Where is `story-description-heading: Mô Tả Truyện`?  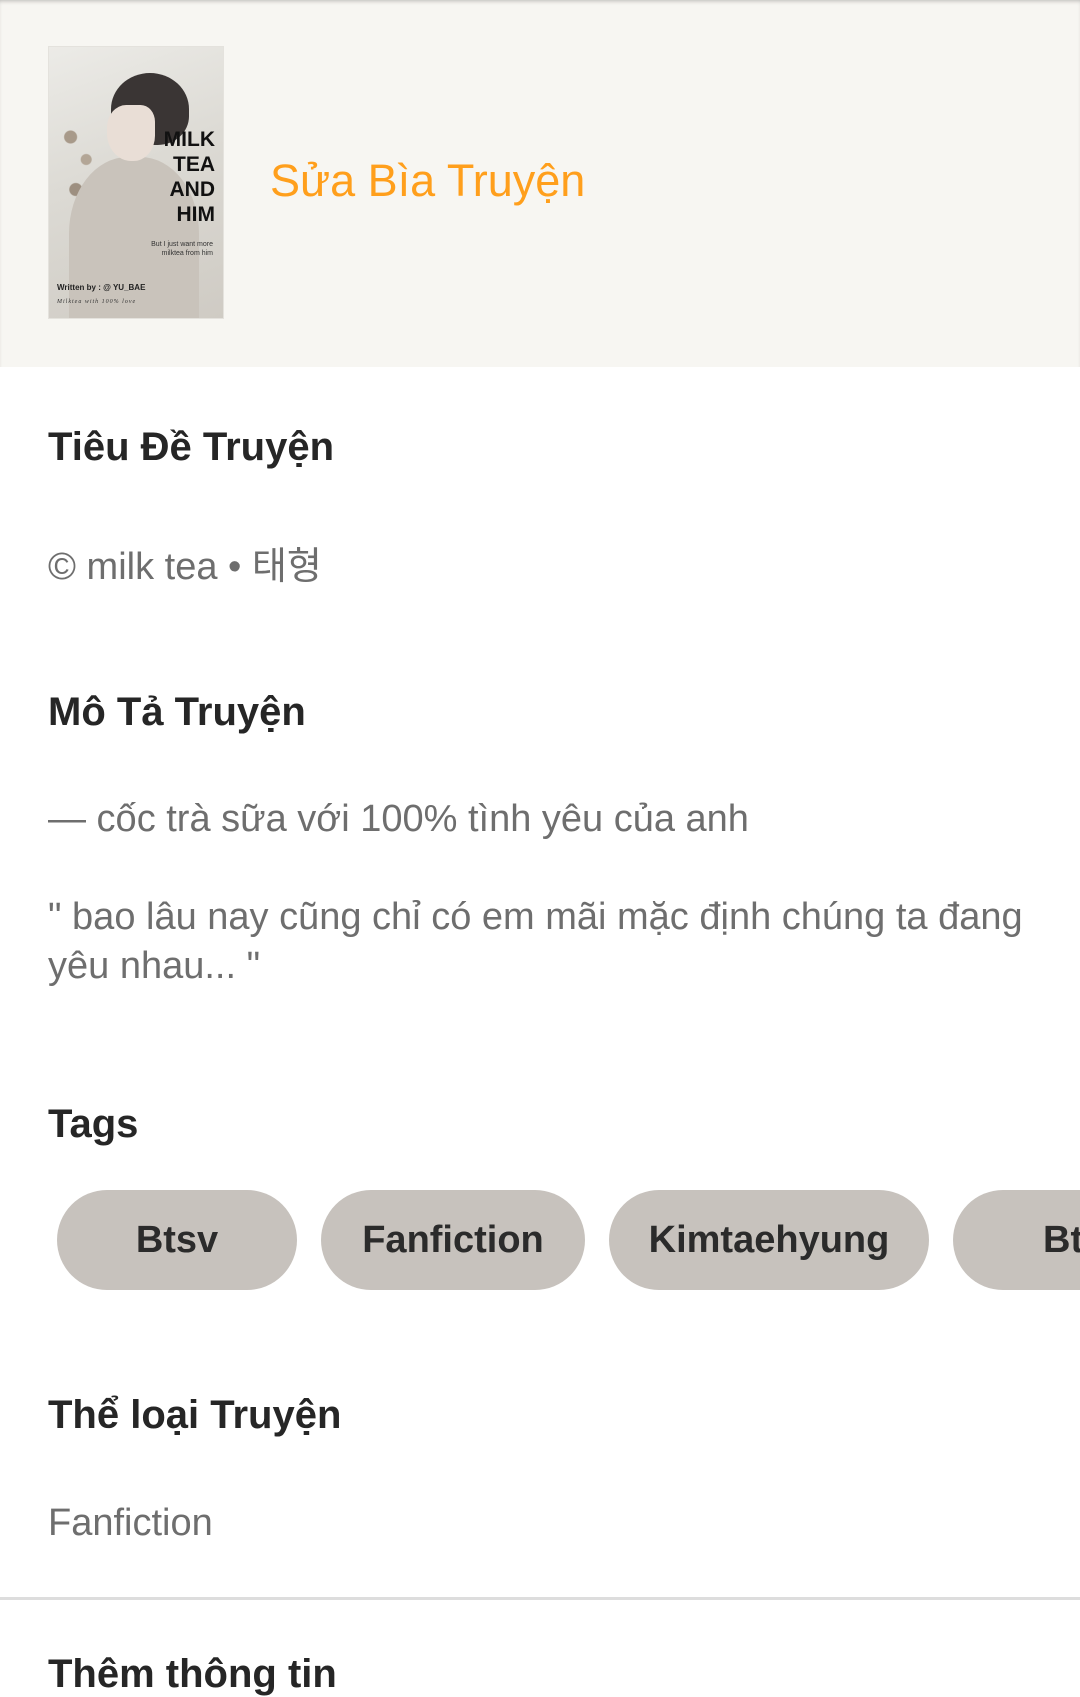
story-description-heading: Mô Tả Truyện is located at coordinates (177, 712).